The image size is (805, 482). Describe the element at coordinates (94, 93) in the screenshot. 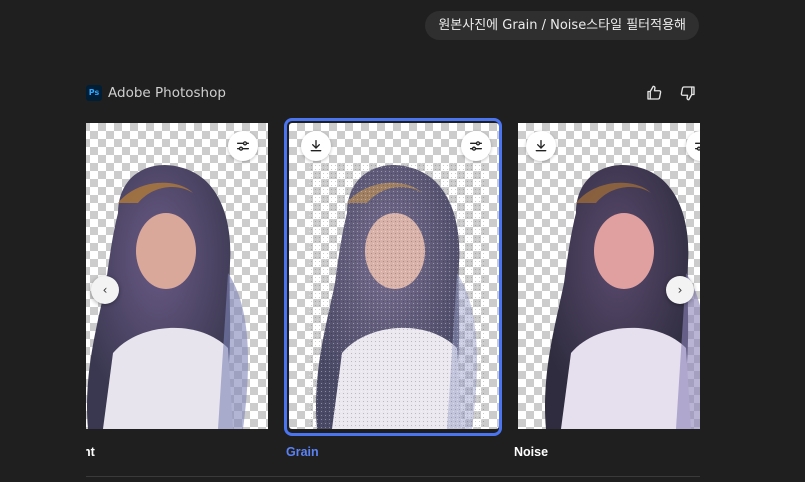

I see `photoshop-logo-icon: Ps` at that location.